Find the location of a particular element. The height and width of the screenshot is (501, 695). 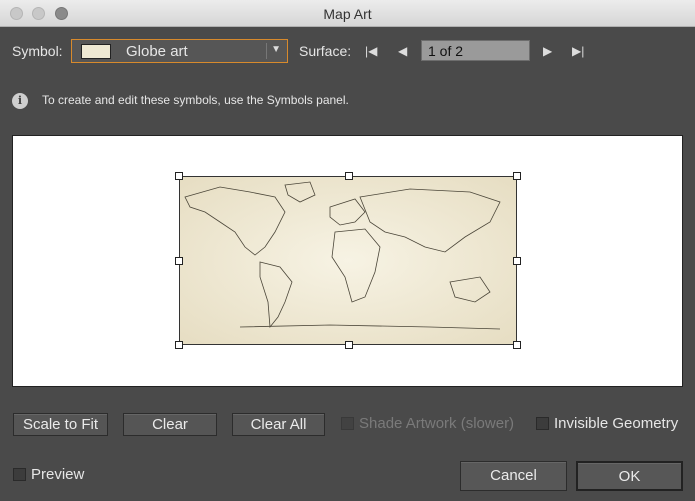

symbol-value: Globe art is located at coordinates (157, 51).